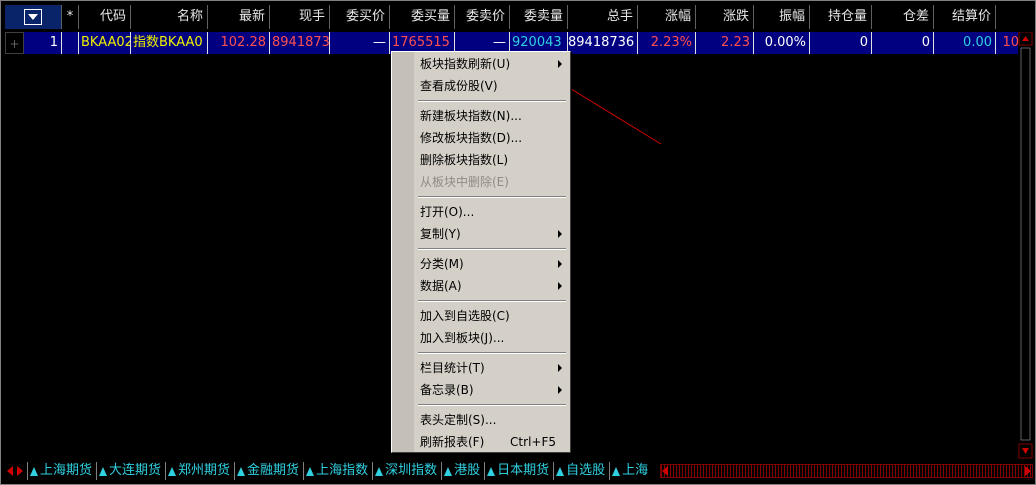 This screenshot has height=485, width=1036. I want to click on row-open-interest: 0, so click(841, 43).